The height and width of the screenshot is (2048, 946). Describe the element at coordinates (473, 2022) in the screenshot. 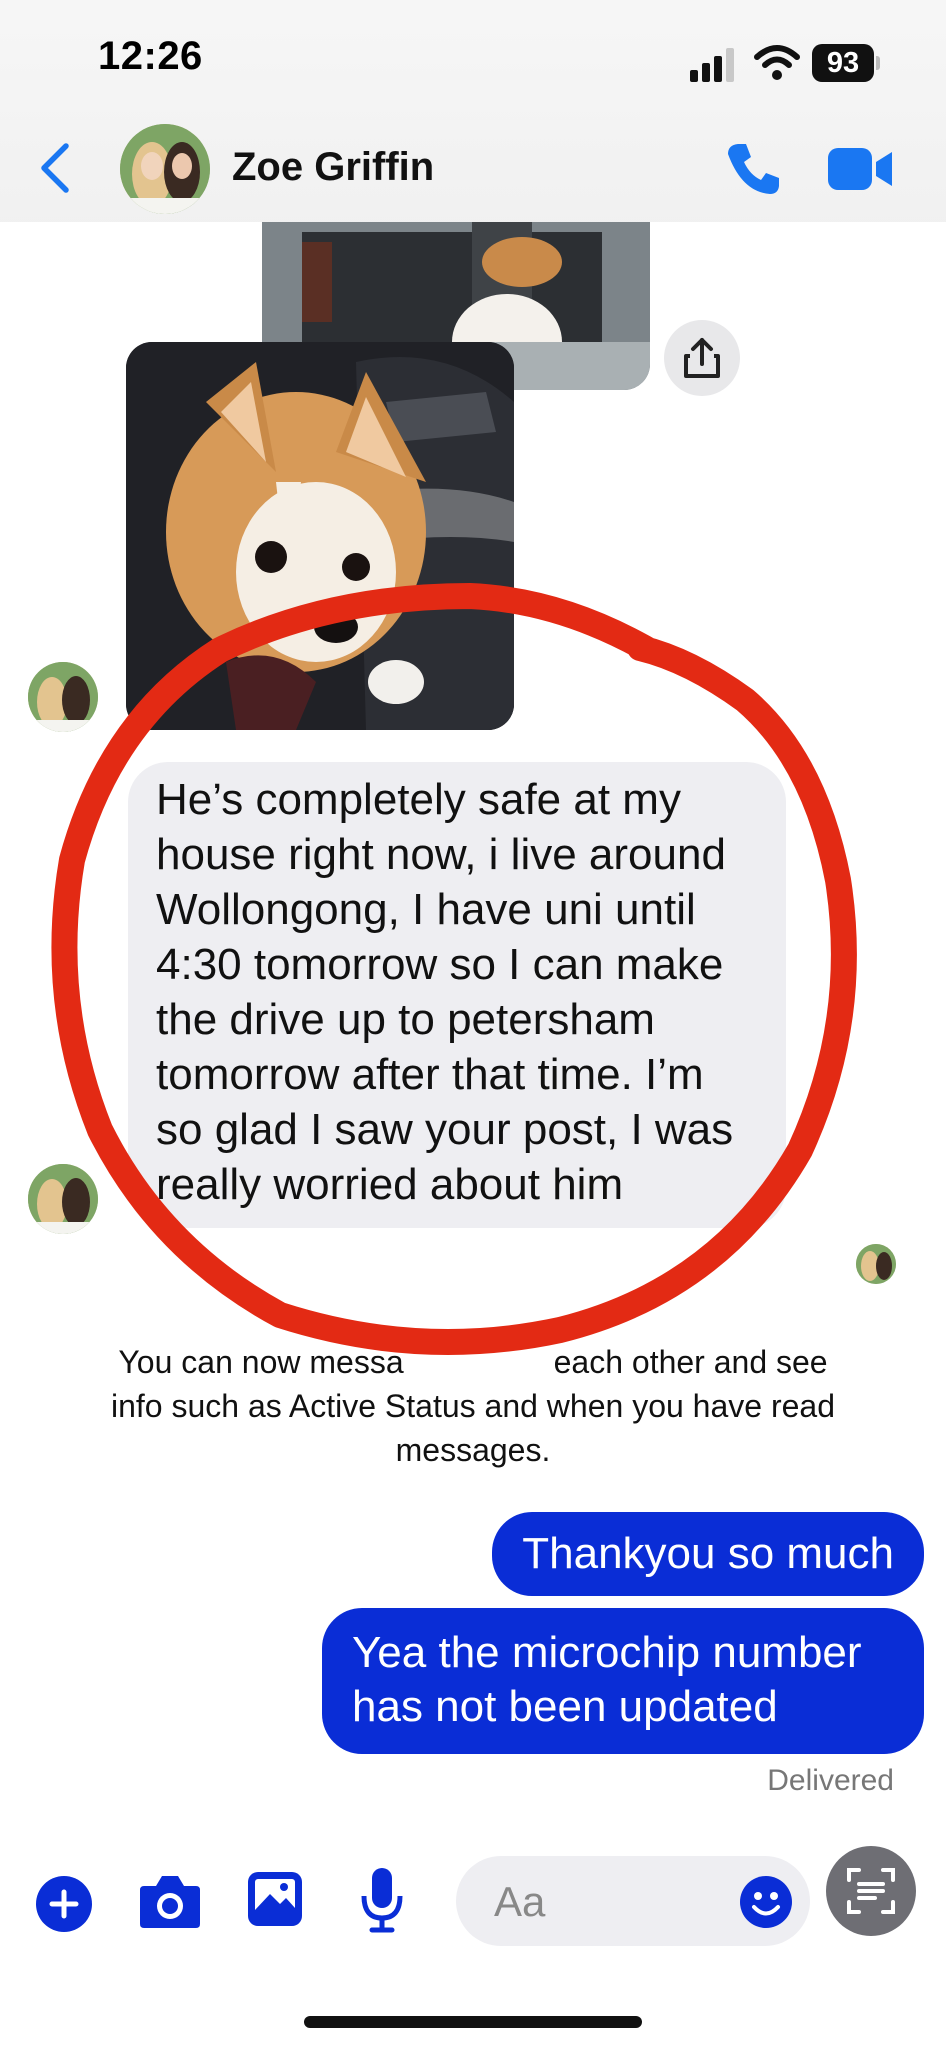

I see `home-indicator` at that location.